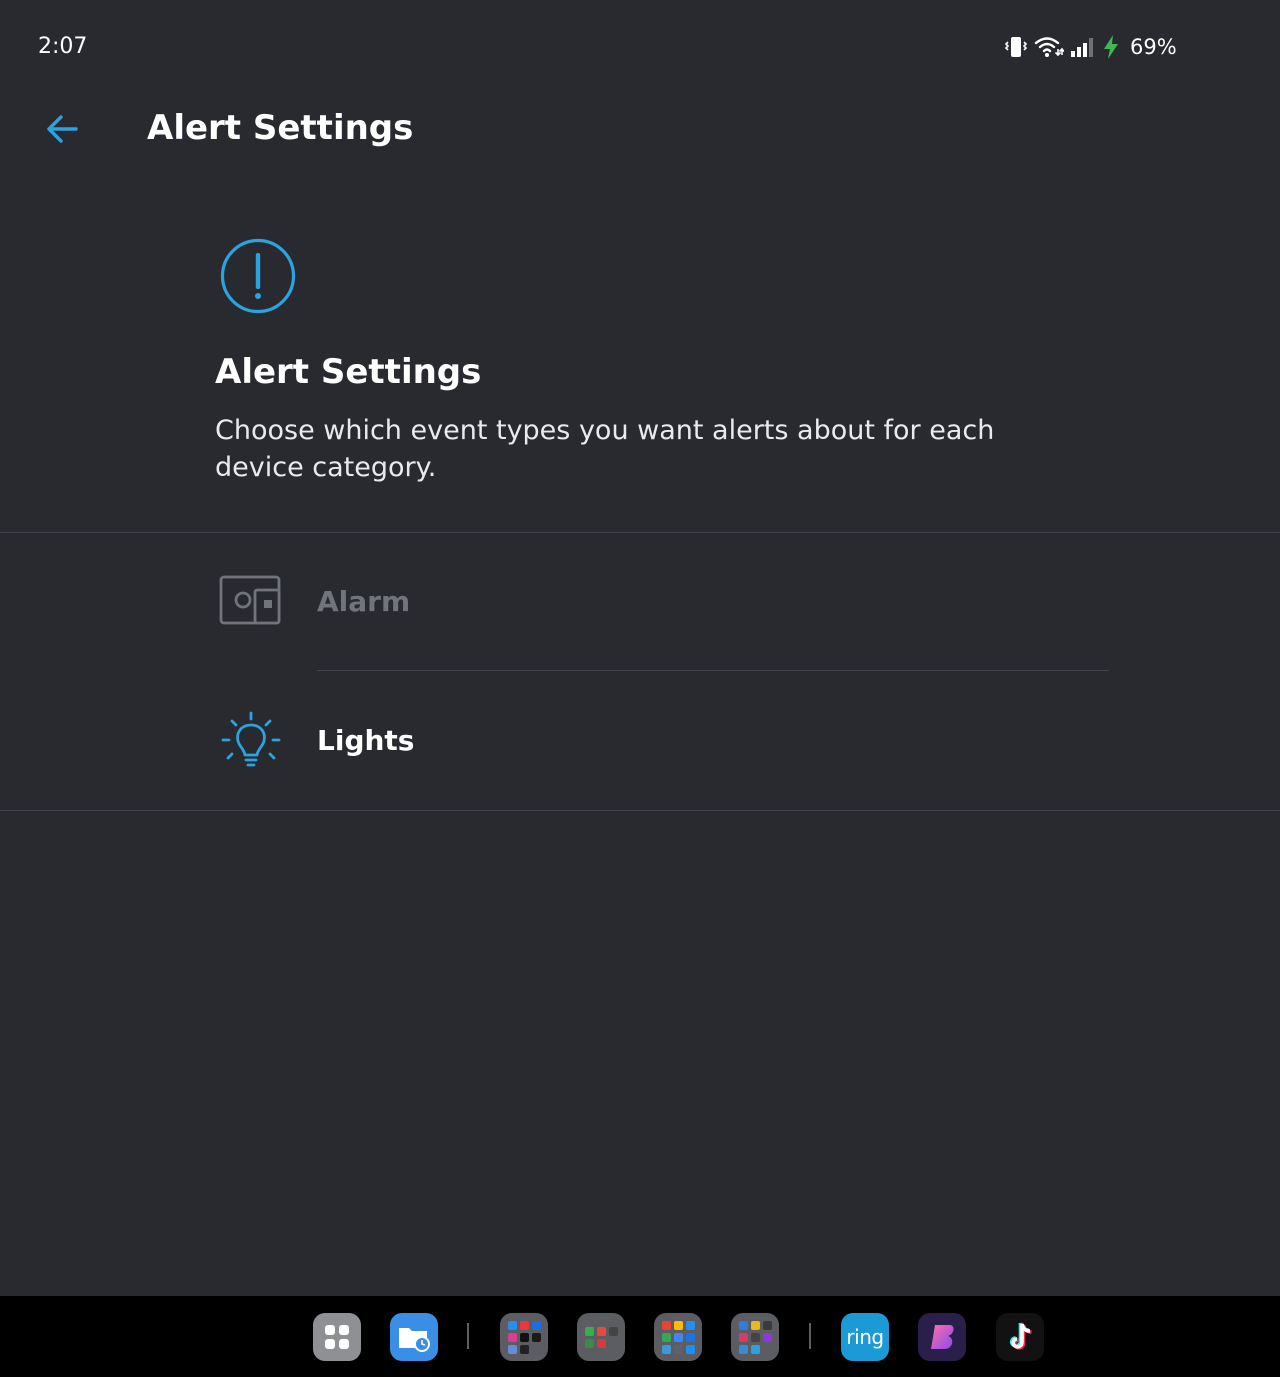 This screenshot has width=1280, height=1377. What do you see at coordinates (280, 128) in the screenshot?
I see `page-title: Alert Settings` at bounding box center [280, 128].